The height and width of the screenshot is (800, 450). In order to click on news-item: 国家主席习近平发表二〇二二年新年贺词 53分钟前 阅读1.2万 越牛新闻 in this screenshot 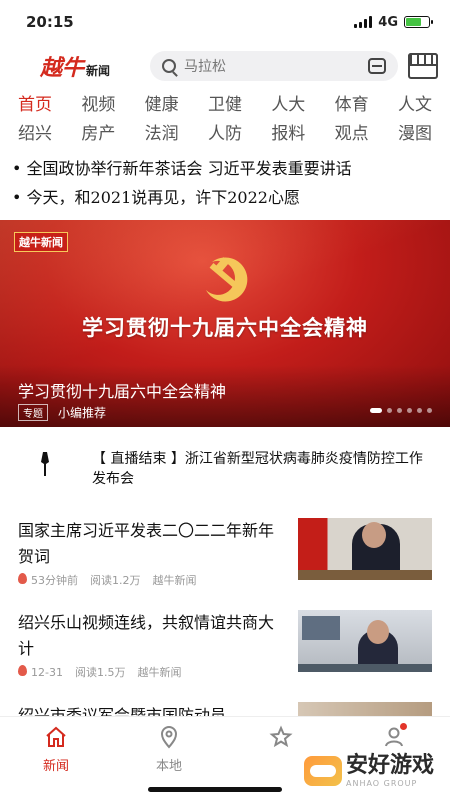, I will do `click(225, 564)`.